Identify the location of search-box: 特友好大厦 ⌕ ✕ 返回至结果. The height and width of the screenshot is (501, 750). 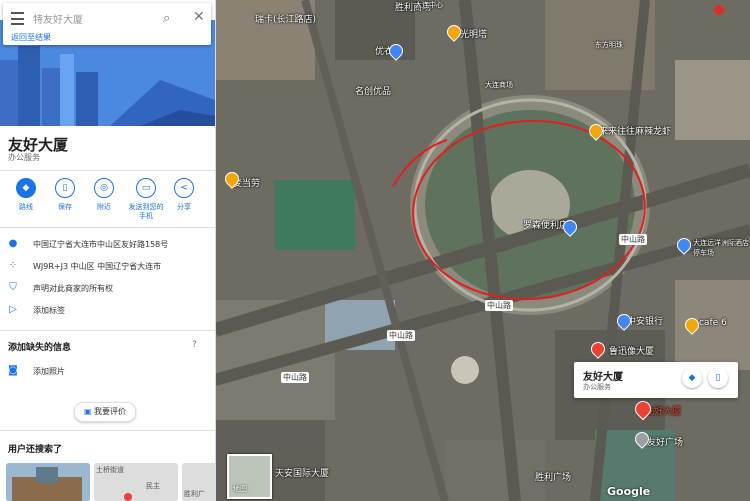
(107, 24).